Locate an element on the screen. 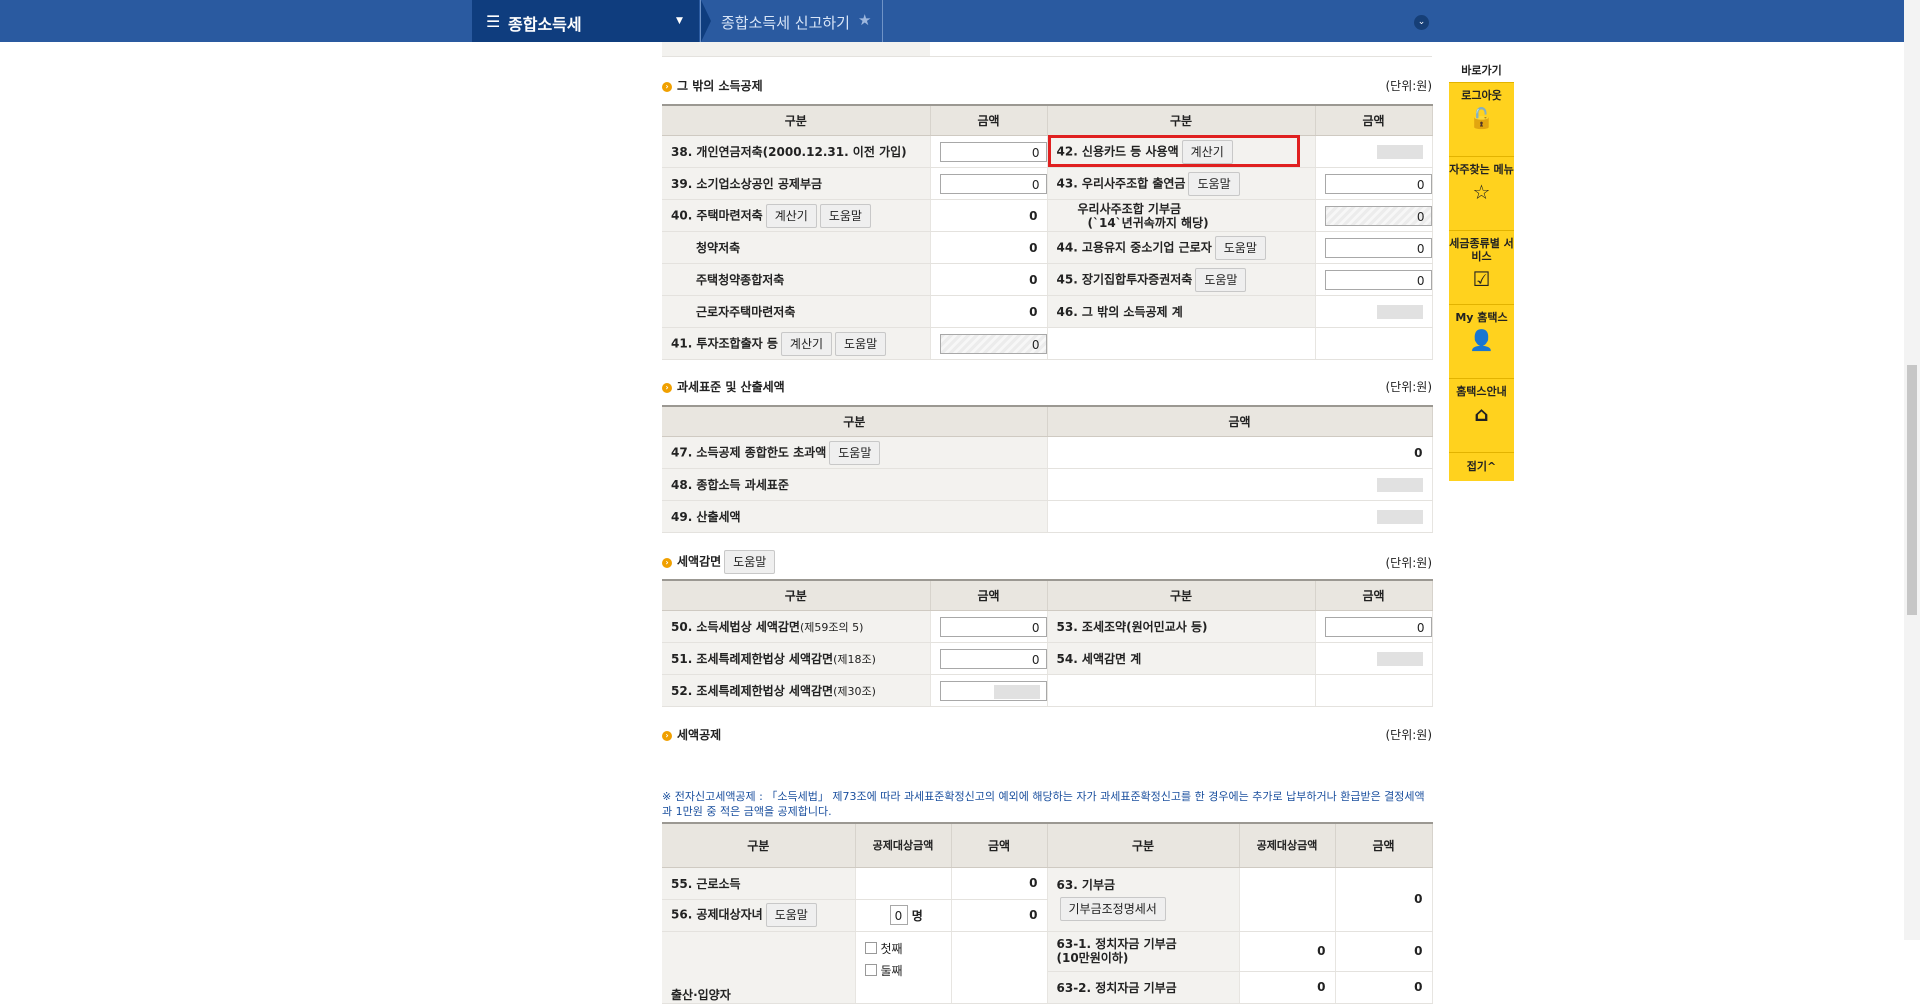 The image size is (1920, 1004). row-43-help-button: 도움말 is located at coordinates (1214, 183).